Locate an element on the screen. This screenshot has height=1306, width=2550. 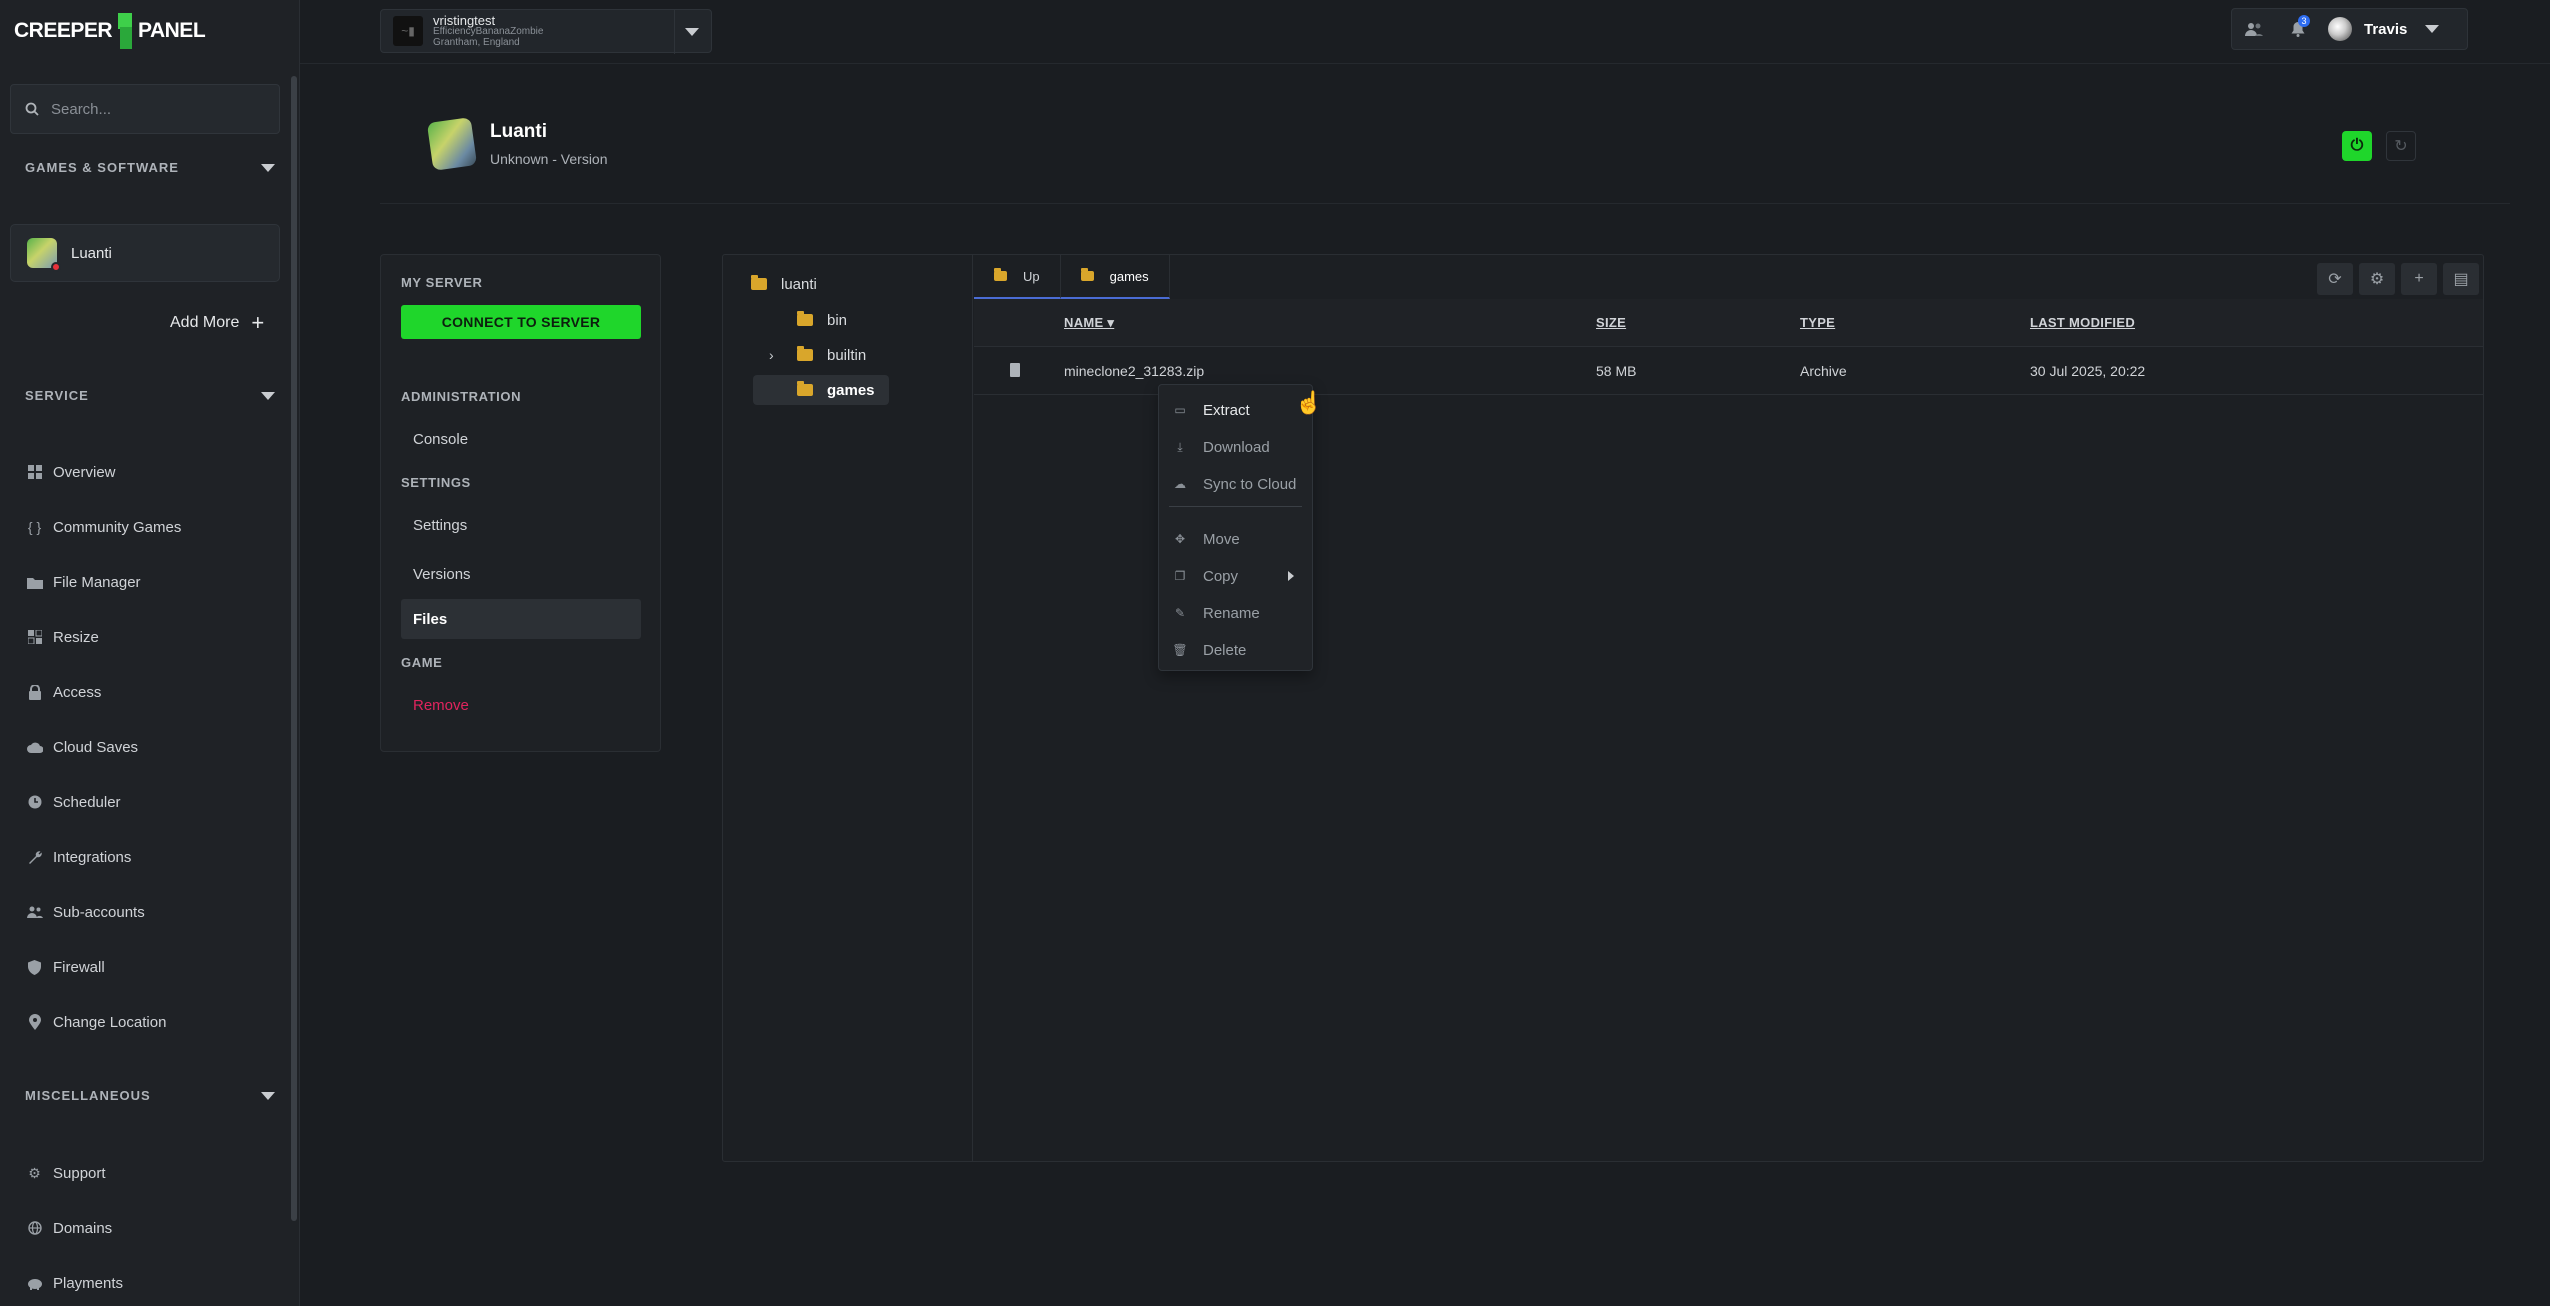
sidebar-item-overview: Overview is located at coordinates (71, 472).